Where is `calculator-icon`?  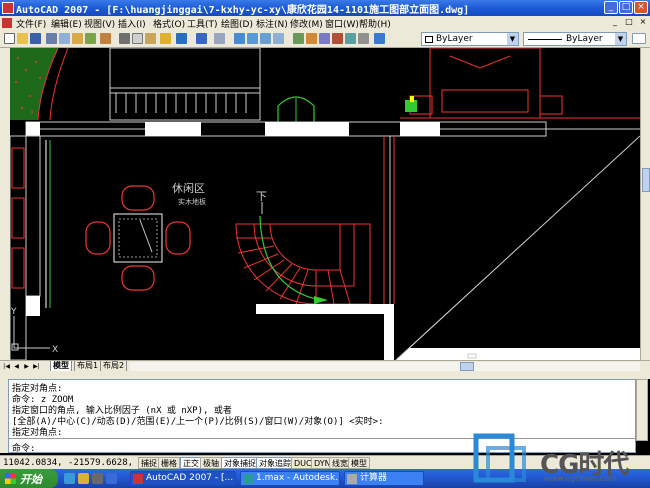 calculator-icon is located at coordinates (352, 479).